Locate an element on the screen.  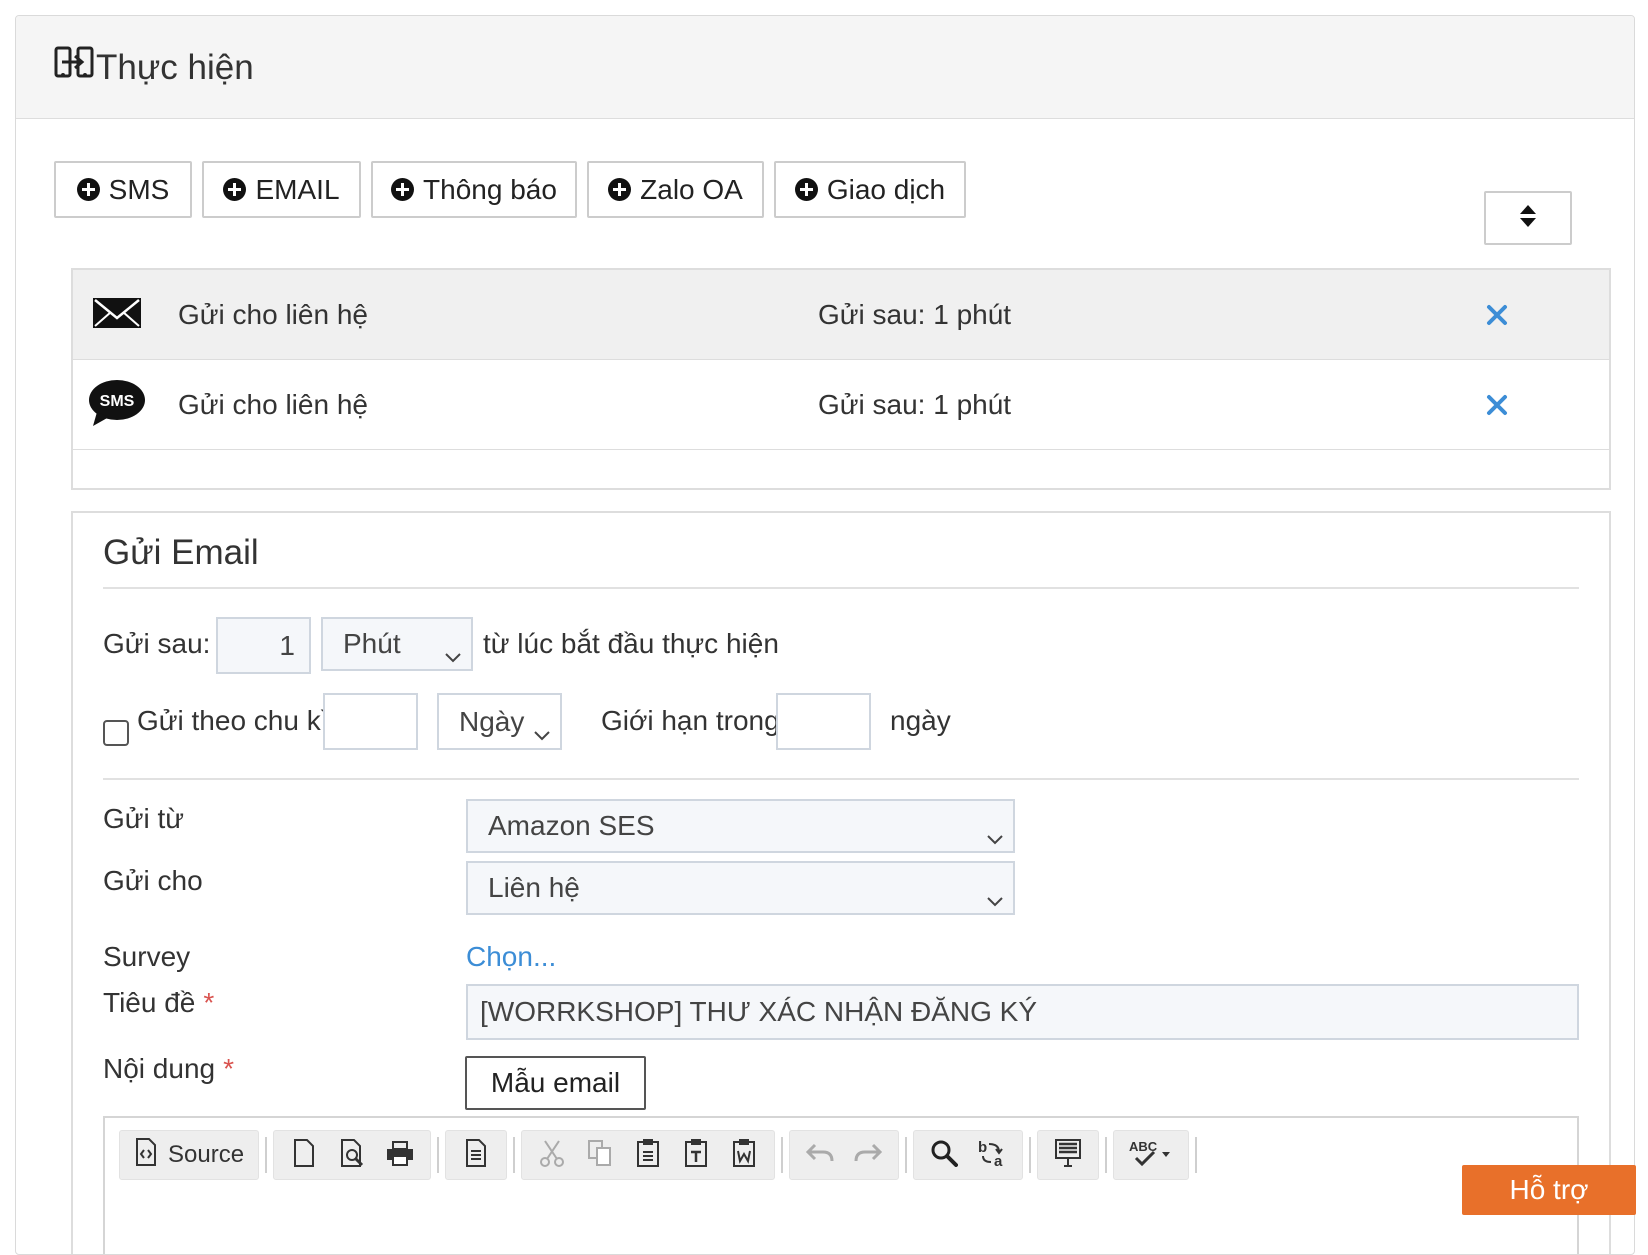
periodic-checkbox is located at coordinates (116, 733).